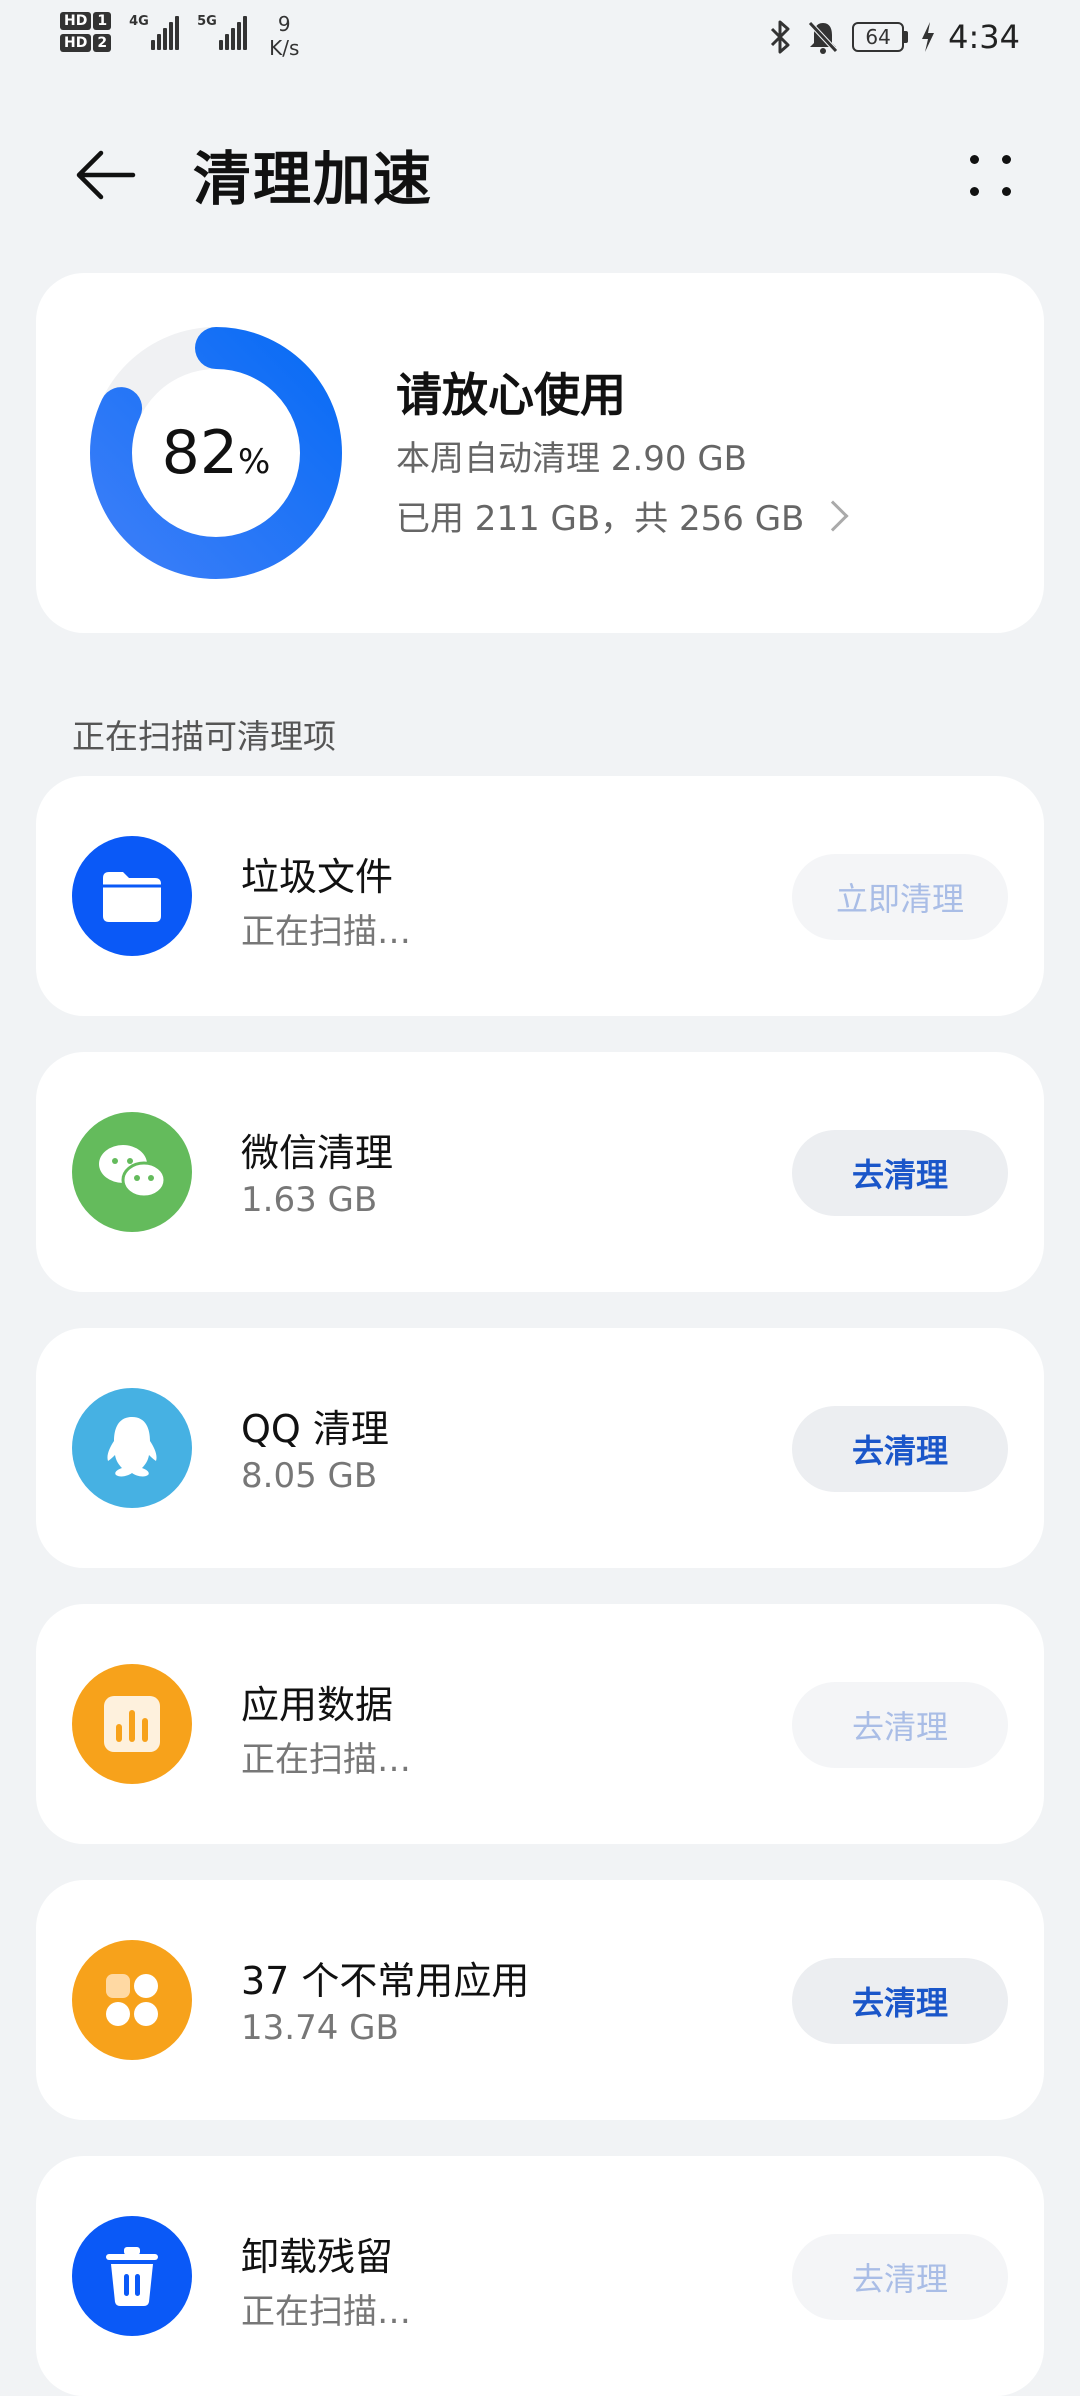 Image resolution: width=1080 pixels, height=2396 pixels. Describe the element at coordinates (132, 1172) in the screenshot. I see `wechat-icon` at that location.